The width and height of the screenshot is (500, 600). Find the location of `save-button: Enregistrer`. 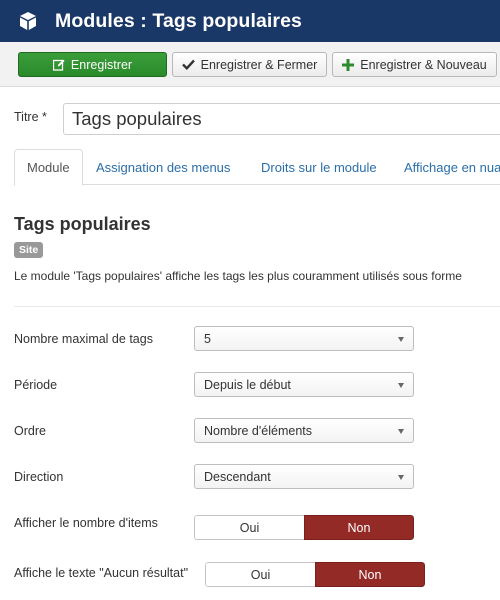

save-button: Enregistrer is located at coordinates (92, 64).